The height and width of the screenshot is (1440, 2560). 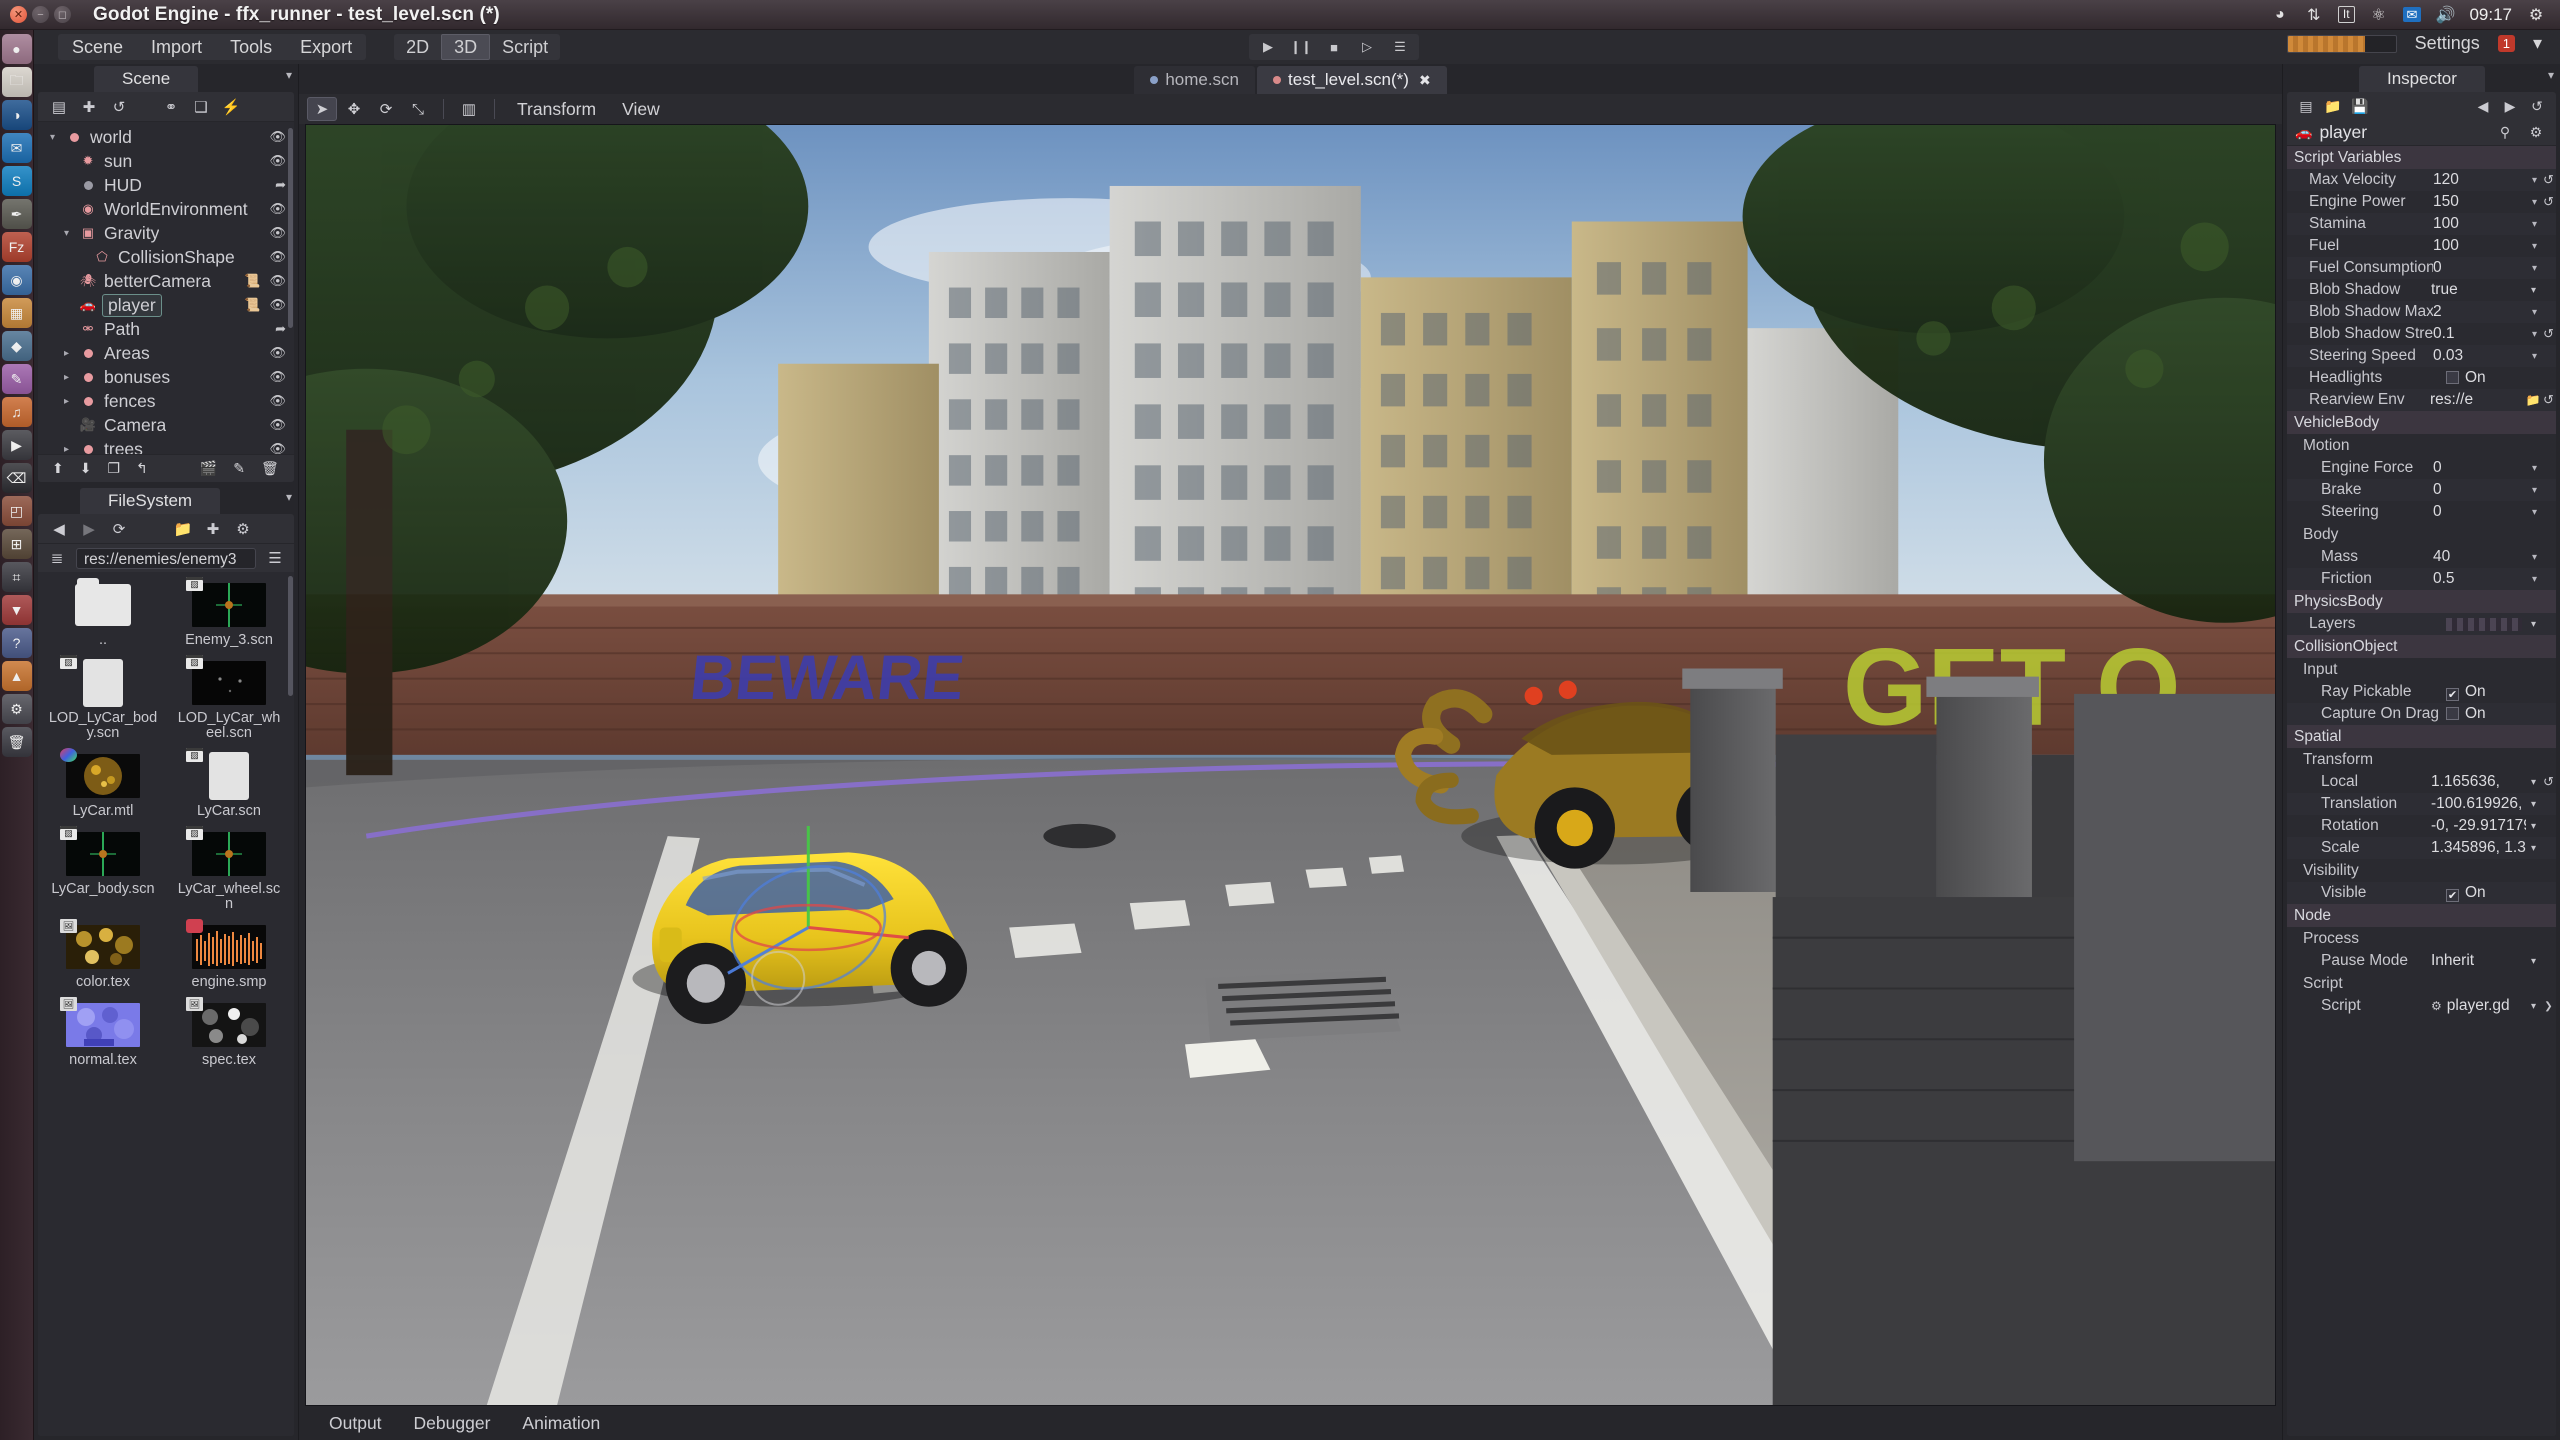 I want to click on viewport-toolbar: ➤ ✥ ⟳ ⤡ ▥ Transform View, so click(x=1290, y=109).